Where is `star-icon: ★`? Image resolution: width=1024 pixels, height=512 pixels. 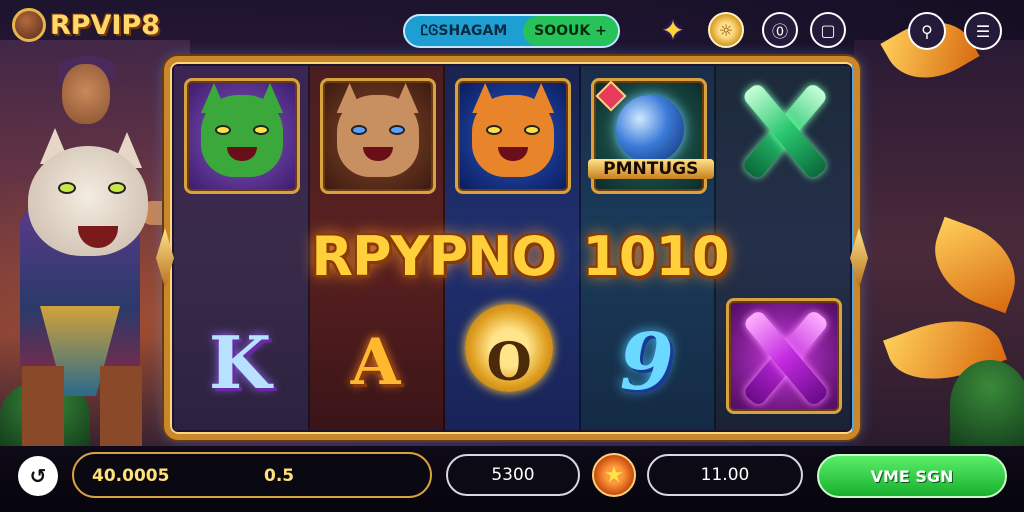 star-icon: ★ is located at coordinates (614, 475).